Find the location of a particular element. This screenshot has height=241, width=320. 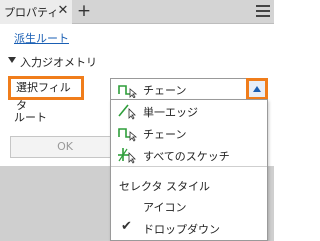

derived-route-link: 派生ルート is located at coordinates (41, 38).